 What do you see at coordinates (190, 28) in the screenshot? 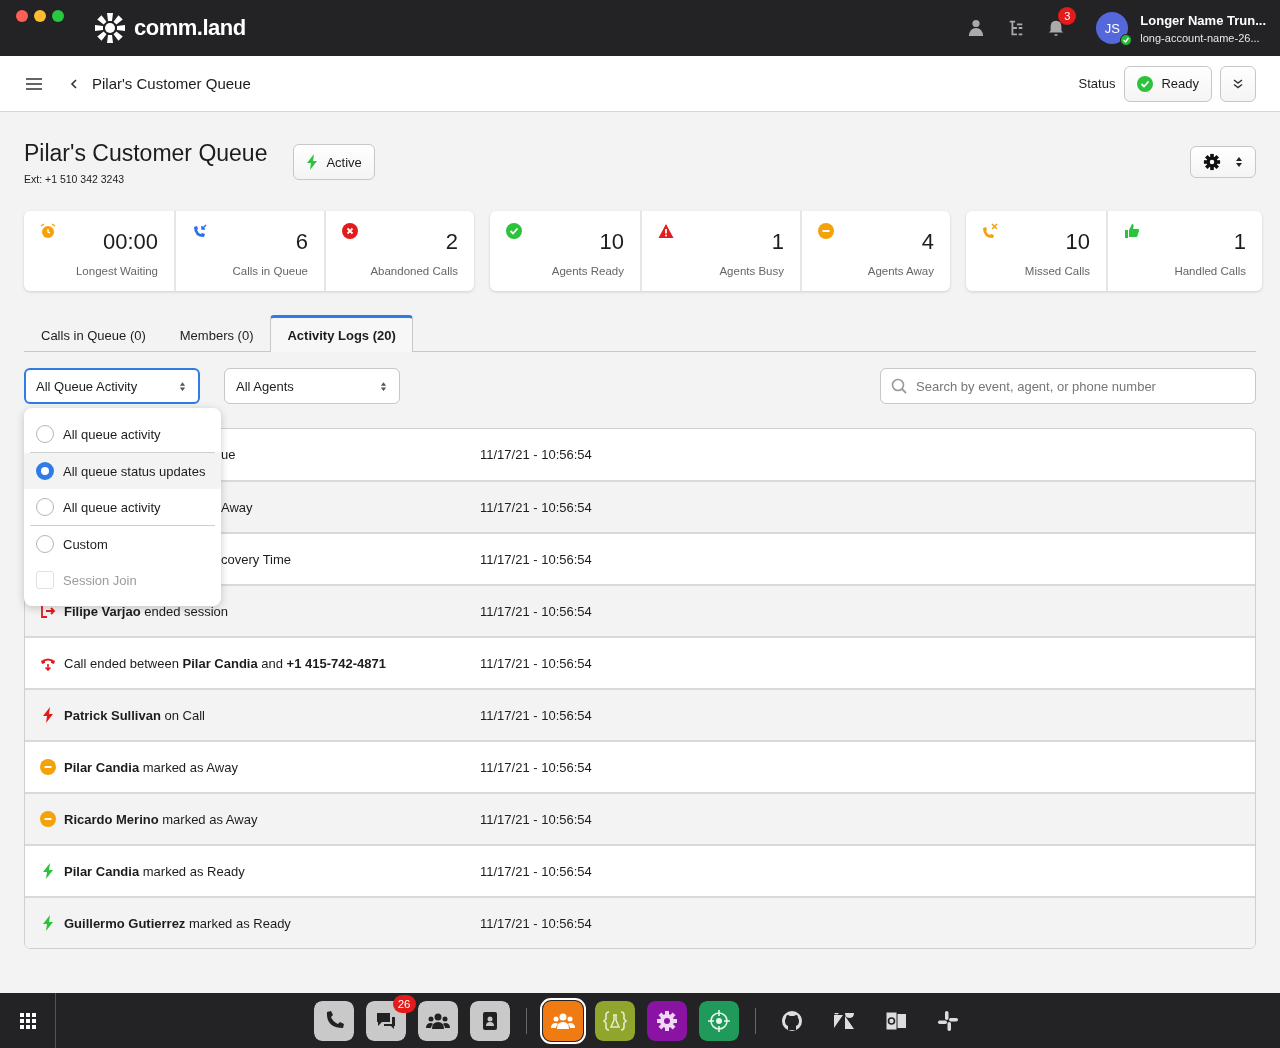
I see `brand-name: comm.land` at bounding box center [190, 28].